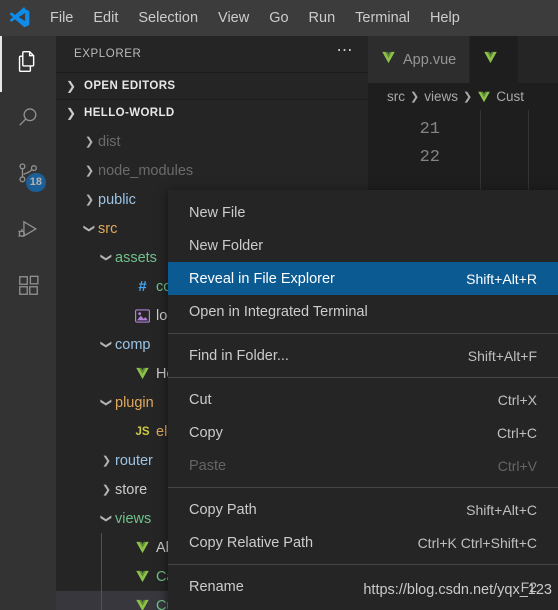 The image size is (558, 610). What do you see at coordinates (363, 355) in the screenshot?
I see `context-menu-item-find-in-folder: Find in Folder... Shift+Alt+F` at bounding box center [363, 355].